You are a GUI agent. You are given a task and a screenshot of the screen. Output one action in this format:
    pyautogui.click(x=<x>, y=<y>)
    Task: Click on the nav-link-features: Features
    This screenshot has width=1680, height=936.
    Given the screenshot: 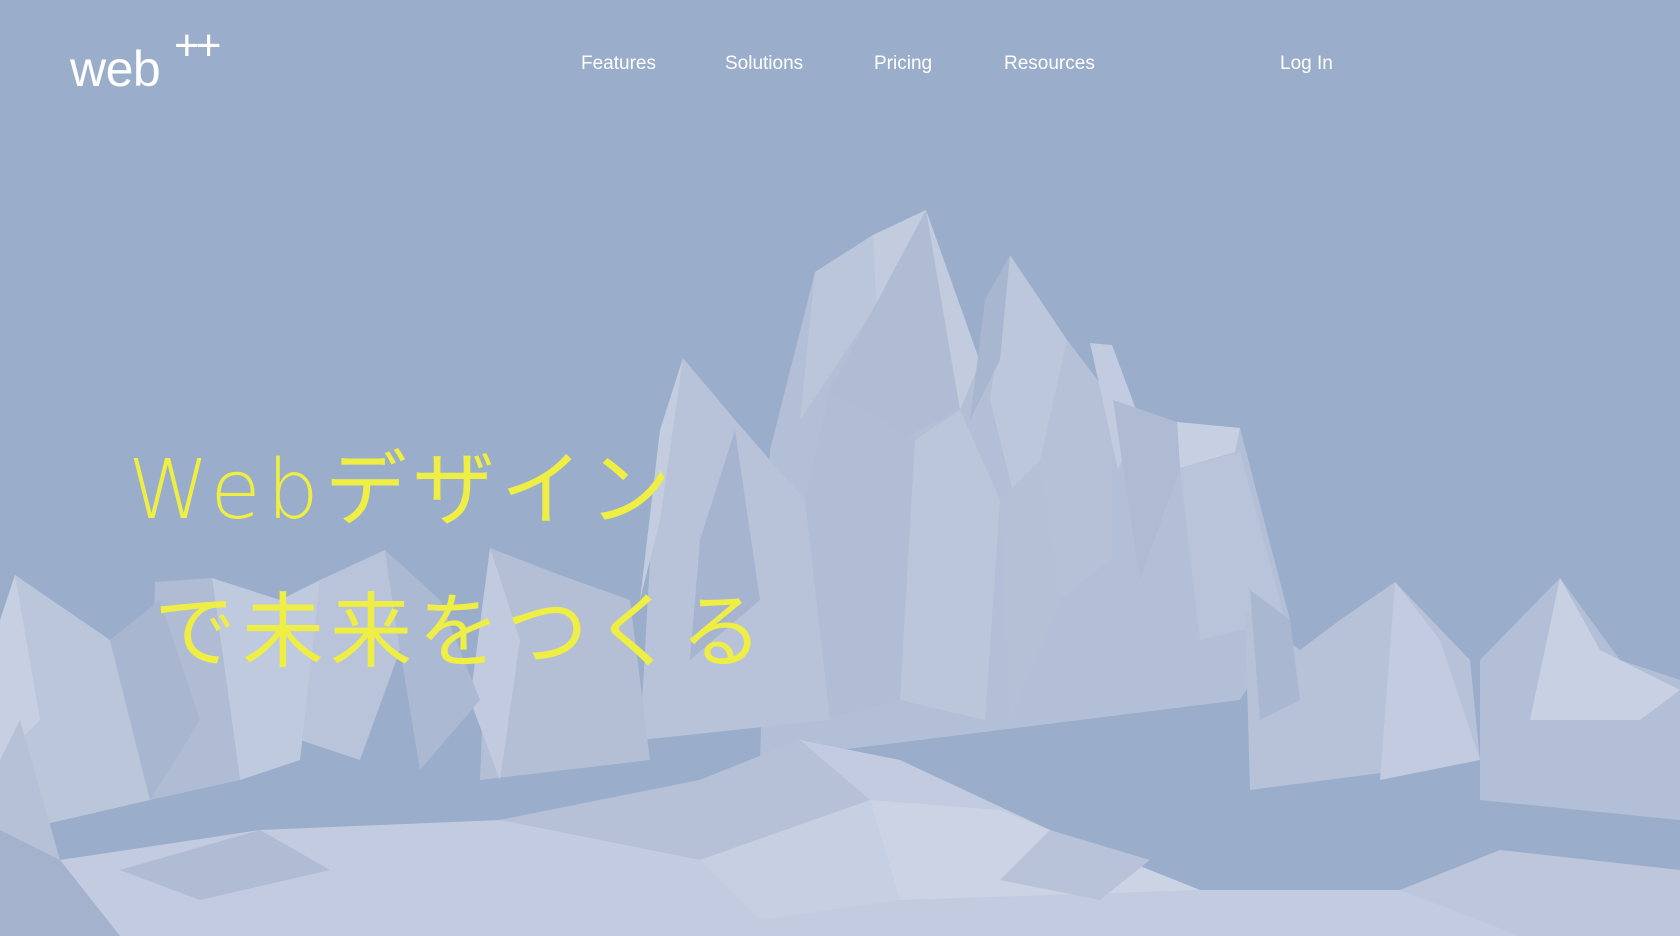 What is the action you would take?
    pyautogui.click(x=618, y=64)
    